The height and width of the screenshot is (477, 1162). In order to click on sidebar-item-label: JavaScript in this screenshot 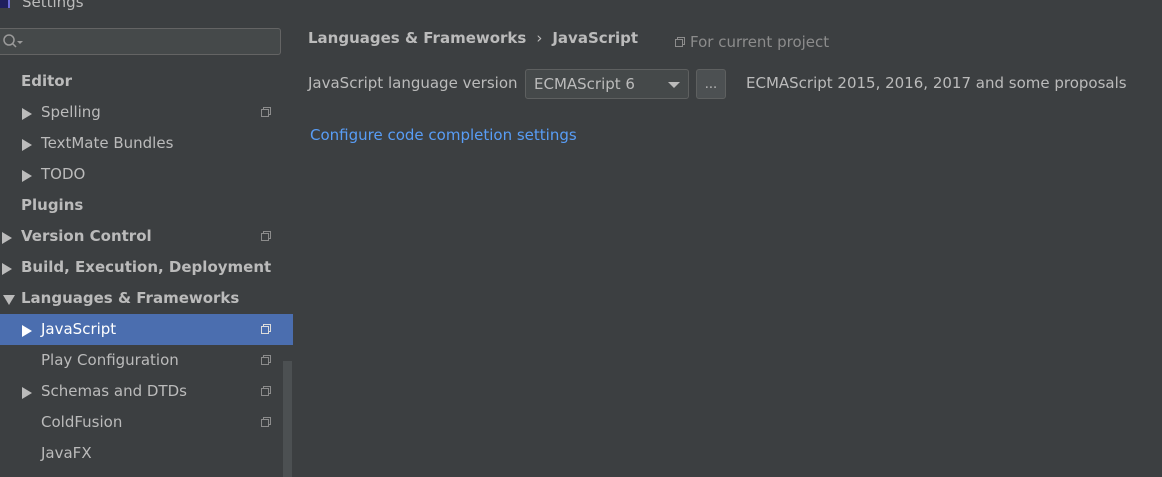, I will do `click(79, 329)`.